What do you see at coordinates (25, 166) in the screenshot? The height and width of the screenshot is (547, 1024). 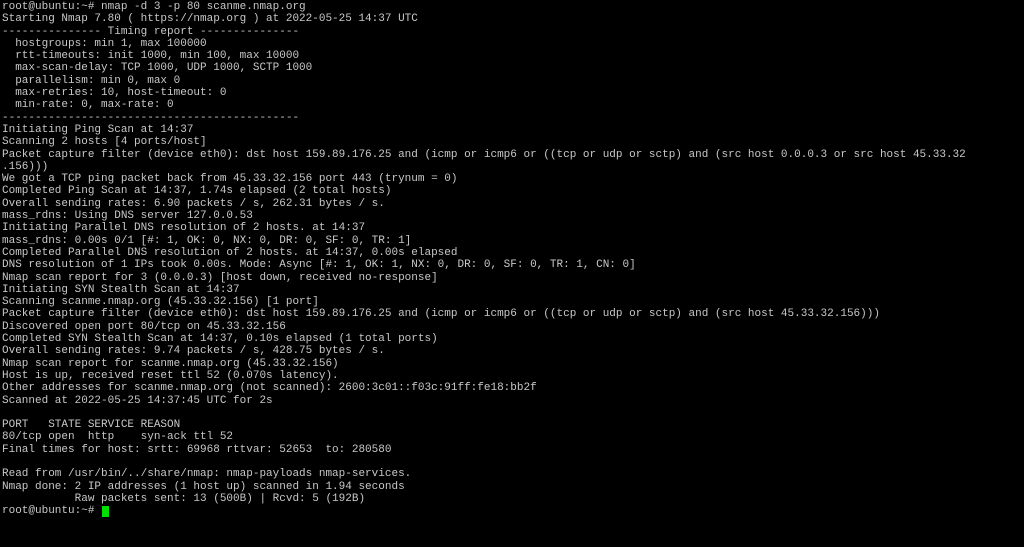 I see `terminal-line: .156)))` at bounding box center [25, 166].